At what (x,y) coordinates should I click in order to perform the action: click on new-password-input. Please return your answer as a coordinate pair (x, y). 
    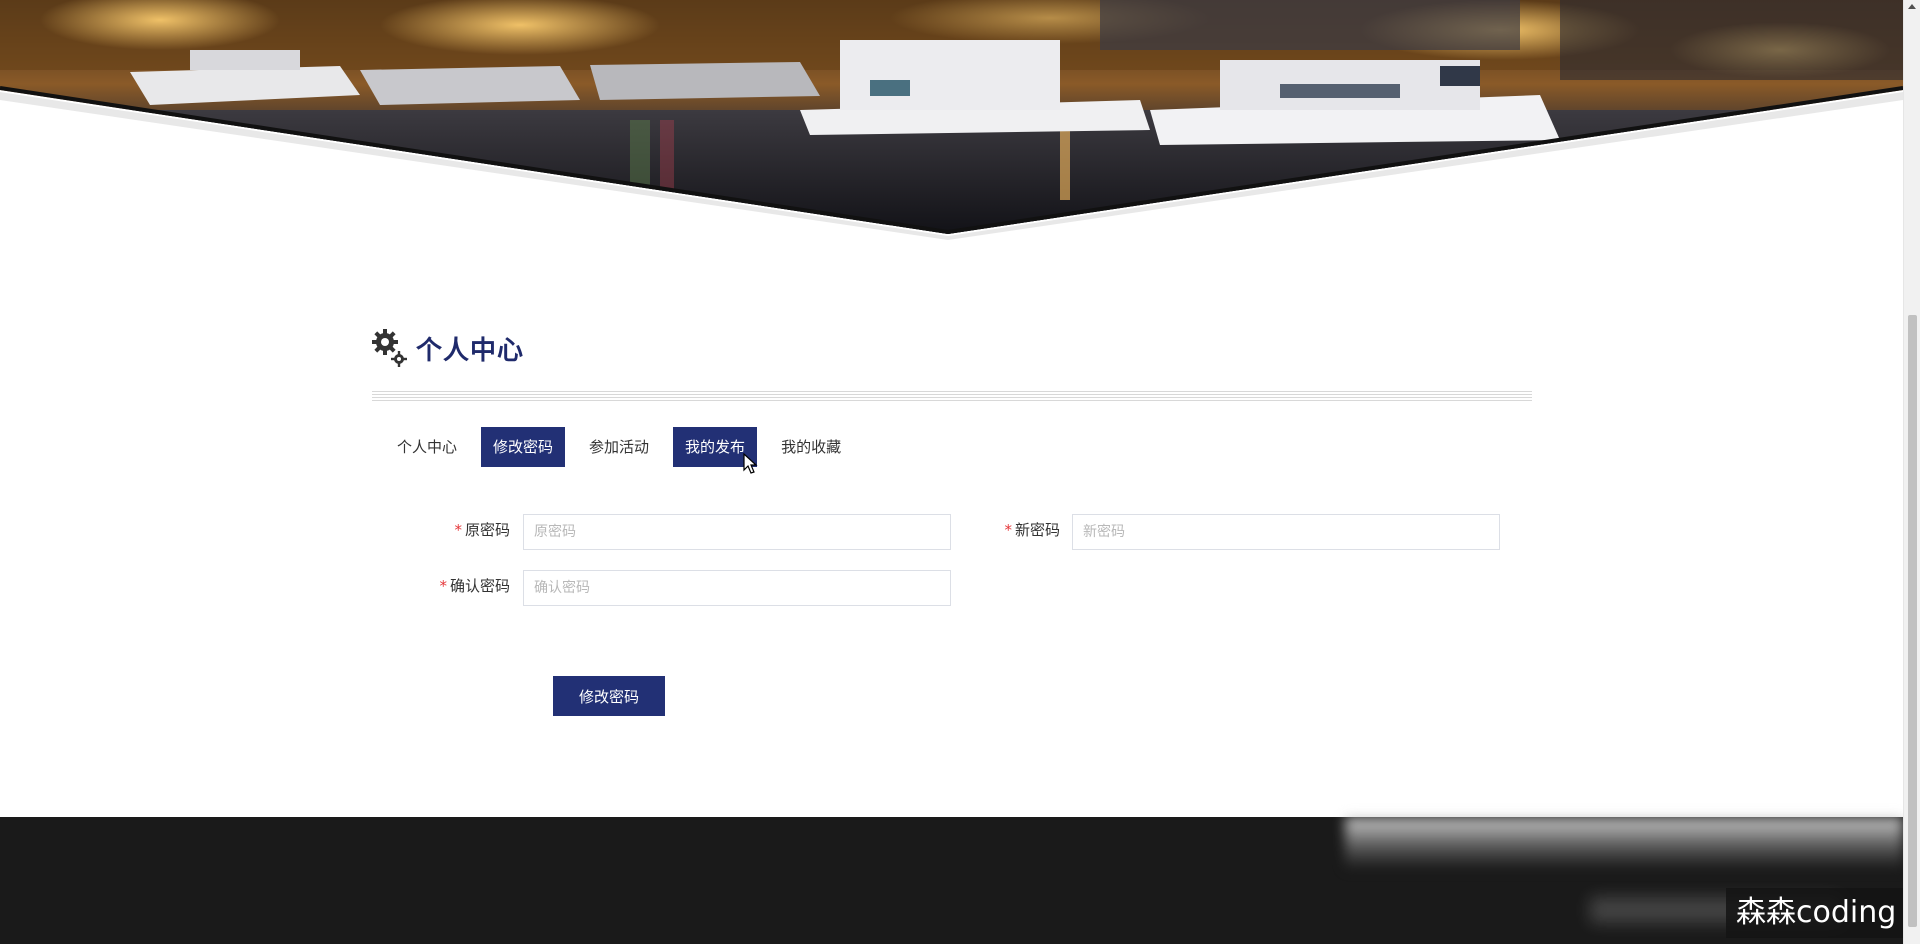
    Looking at the image, I should click on (1286, 532).